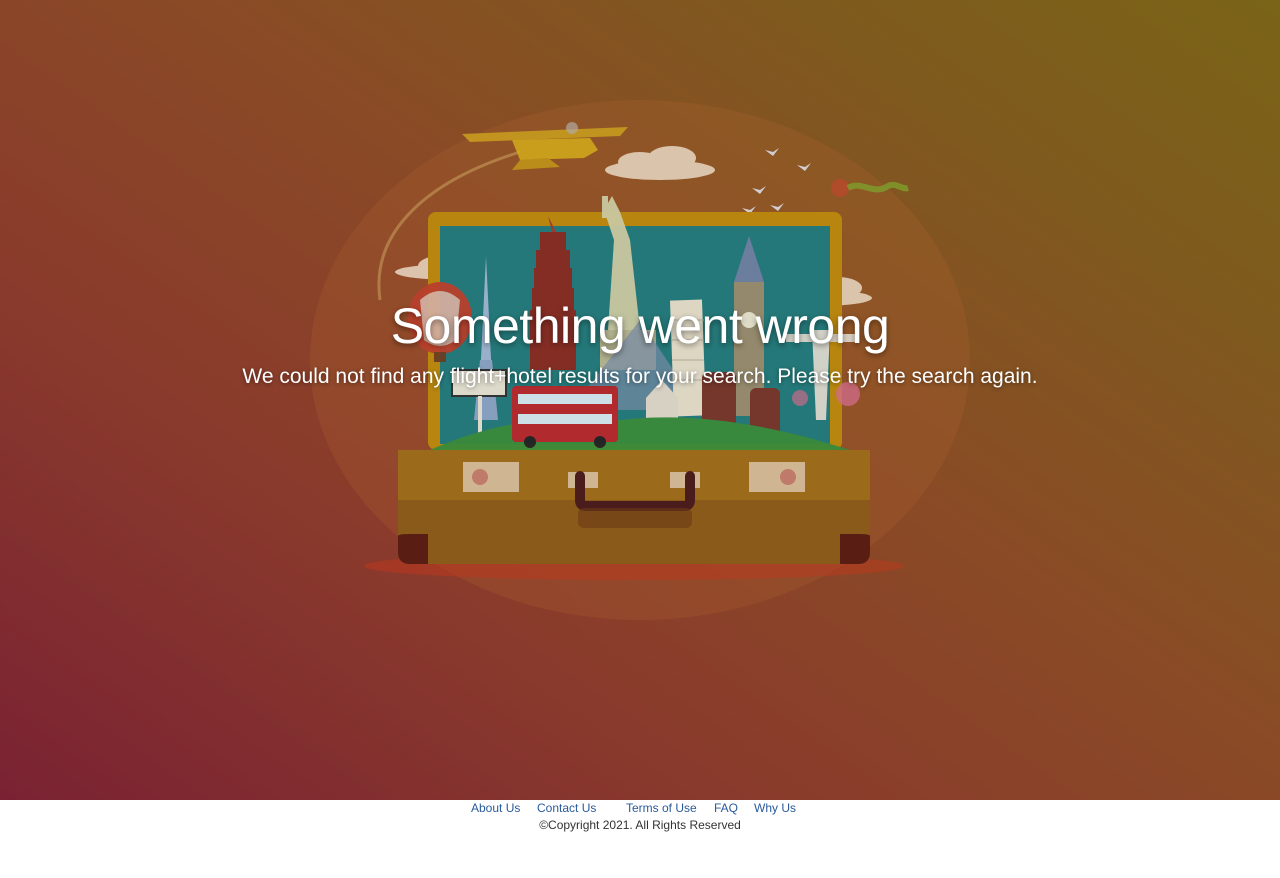 The height and width of the screenshot is (878, 1280). Describe the element at coordinates (661, 808) in the screenshot. I see `footer-link-terms-of-use: Terms of Use` at that location.